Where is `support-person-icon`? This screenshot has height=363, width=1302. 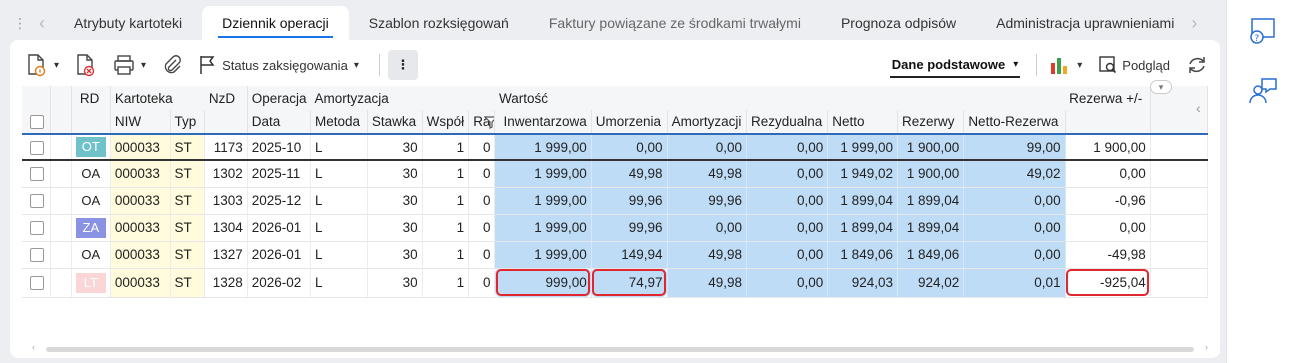 support-person-icon is located at coordinates (1263, 91).